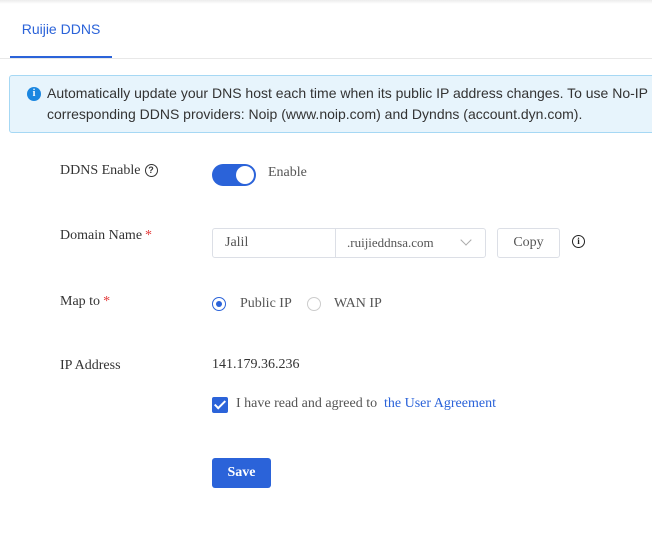  Describe the element at coordinates (61, 57) in the screenshot. I see `active-tab-indicator` at that location.